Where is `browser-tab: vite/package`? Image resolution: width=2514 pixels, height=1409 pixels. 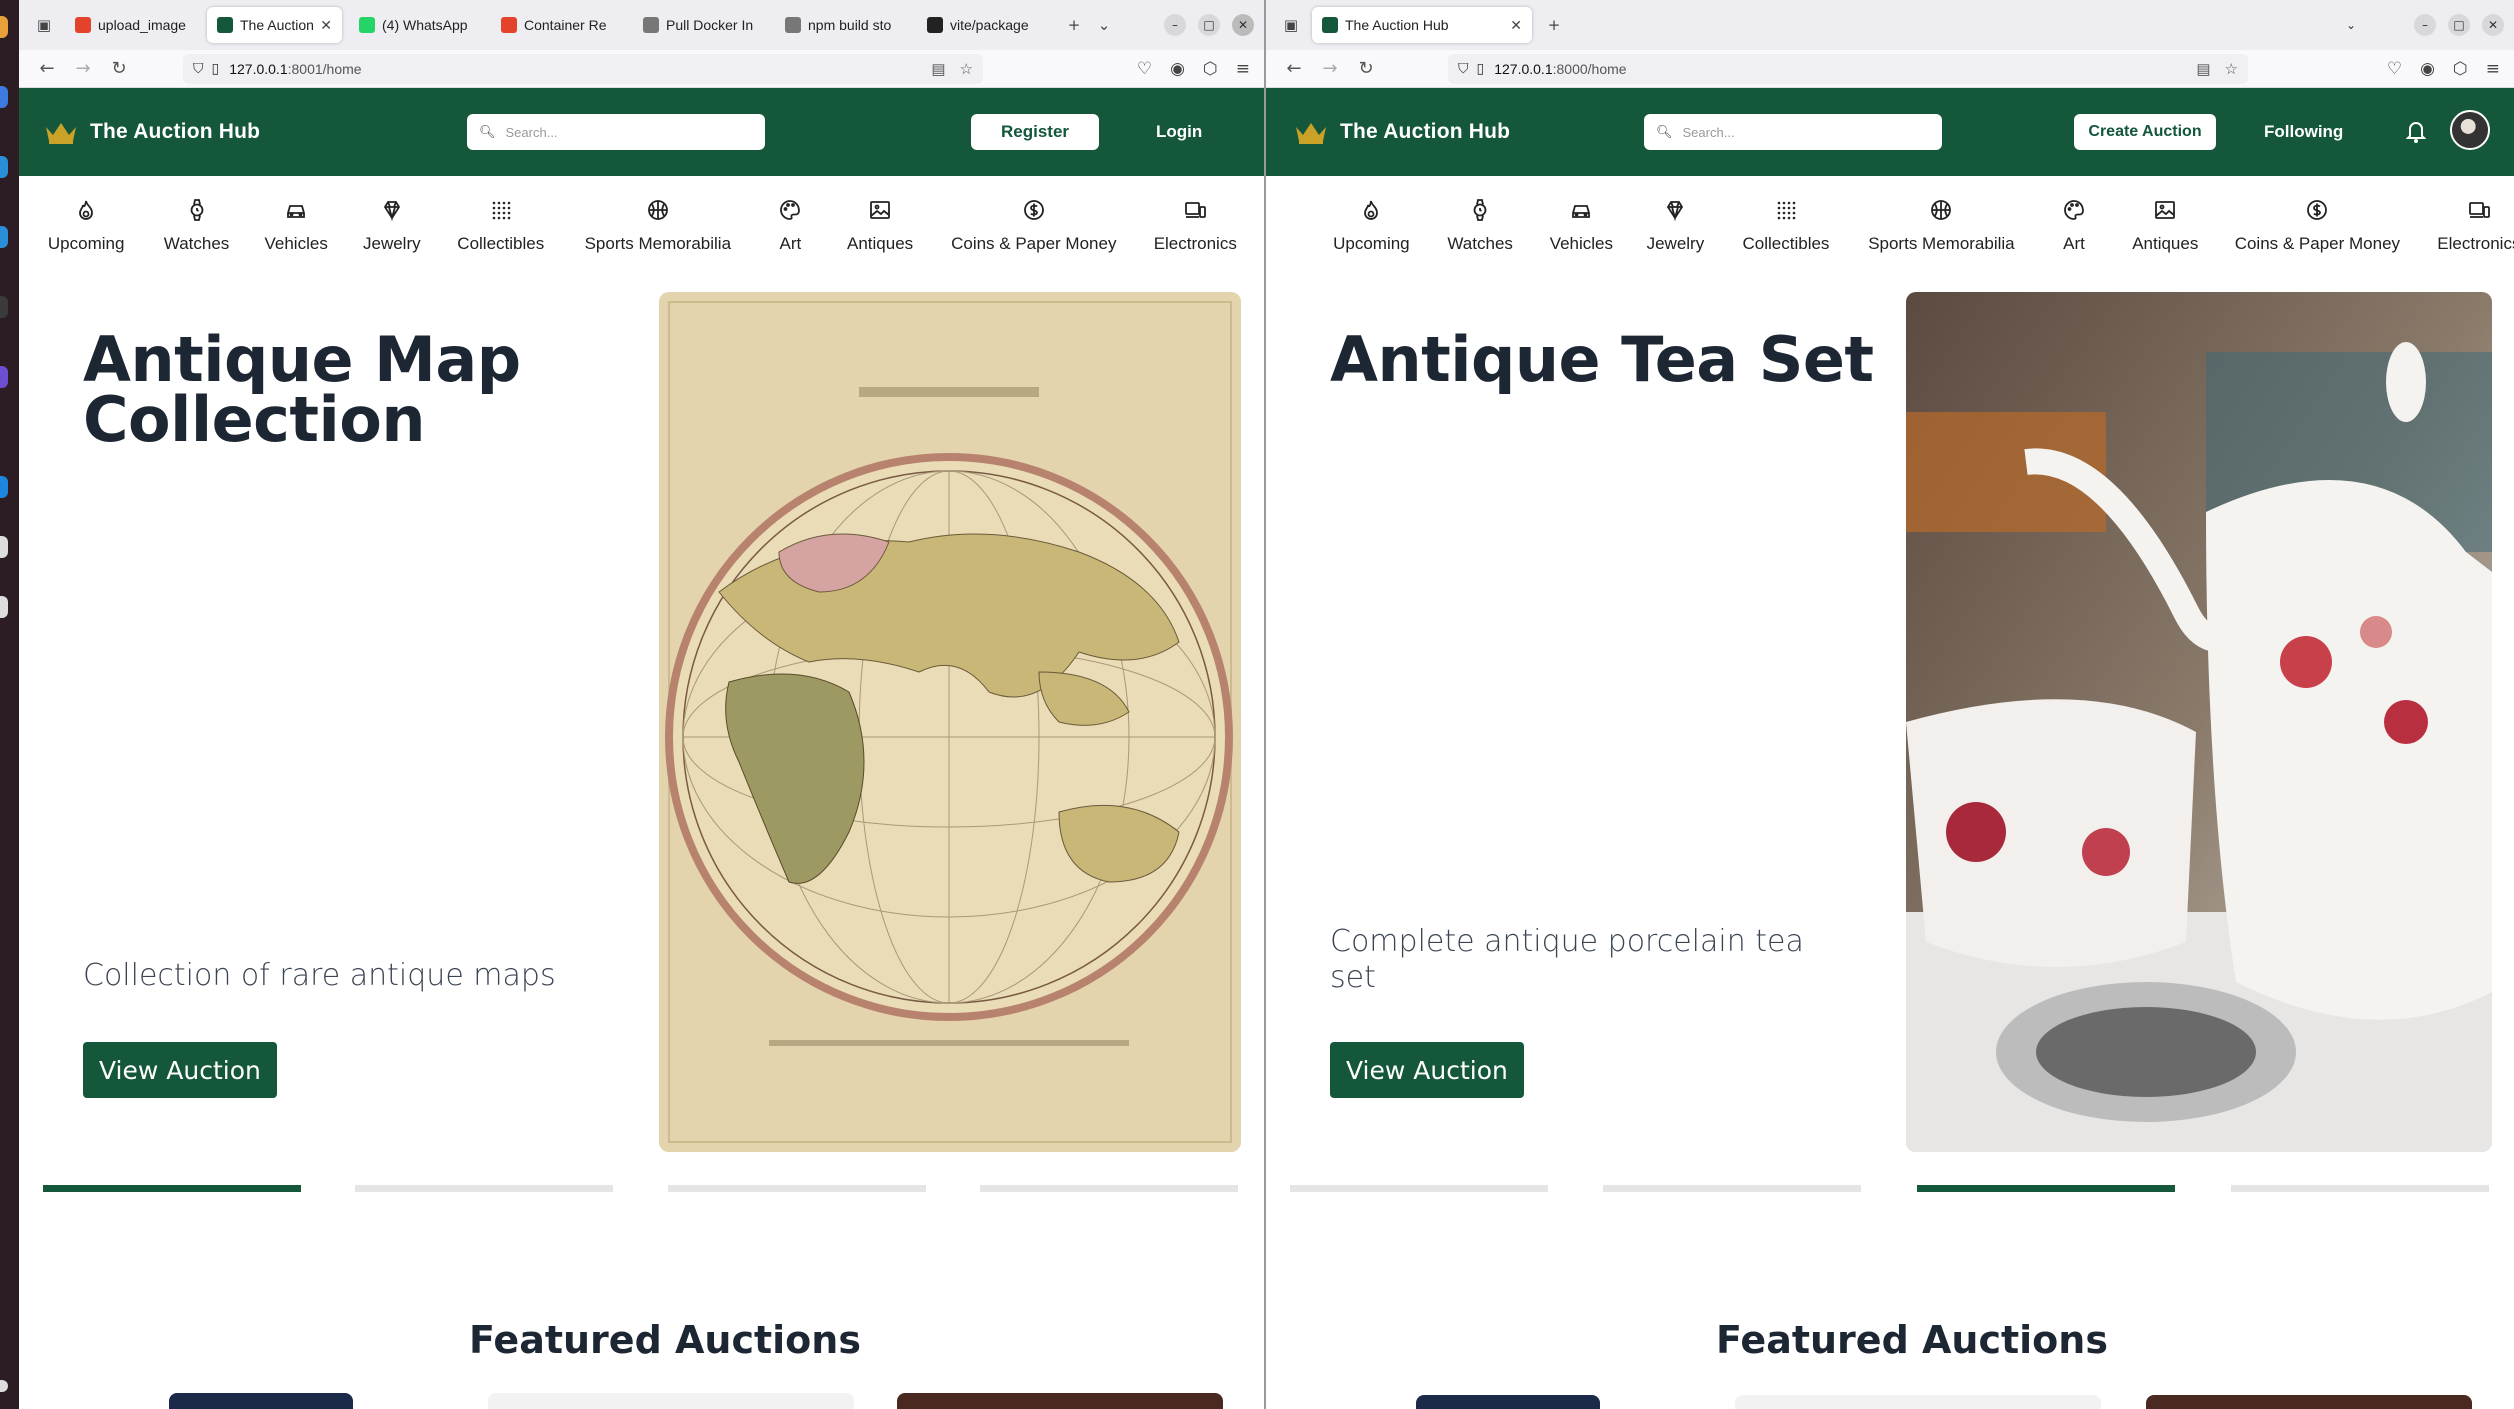 browser-tab: vite/package is located at coordinates (984, 25).